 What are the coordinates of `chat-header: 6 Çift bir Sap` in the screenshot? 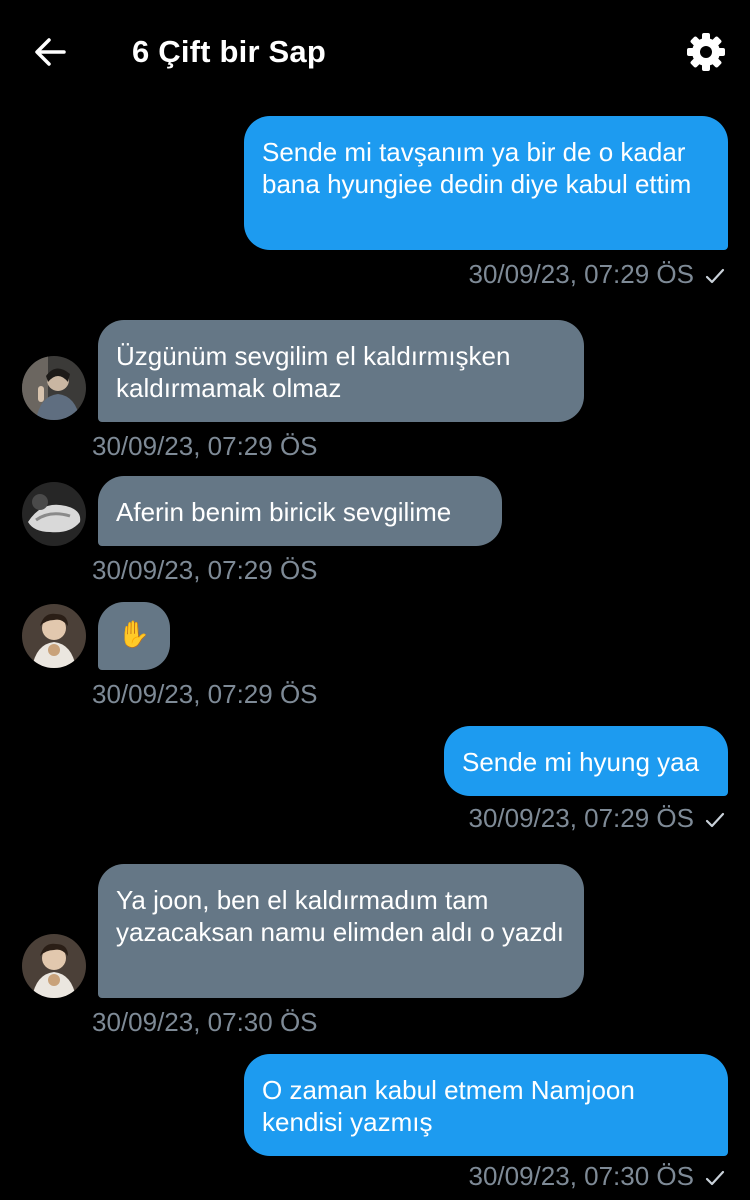 It's located at (375, 52).